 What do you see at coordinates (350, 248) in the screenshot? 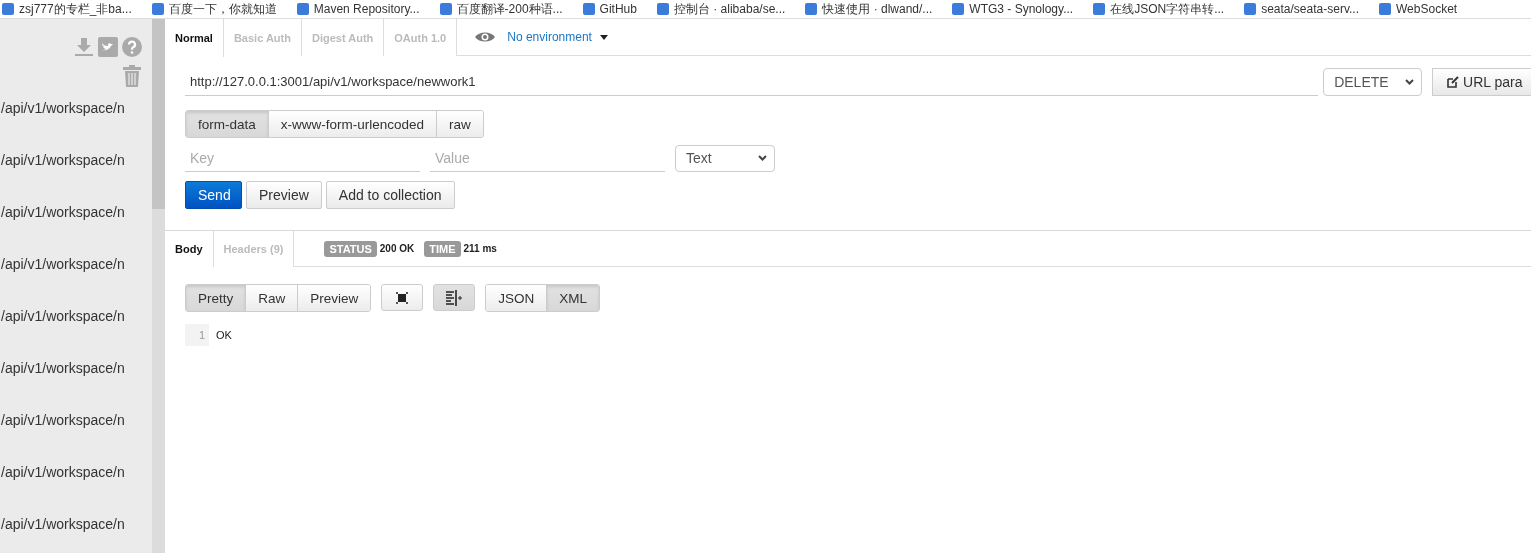
I see `status-badge: STATUS` at bounding box center [350, 248].